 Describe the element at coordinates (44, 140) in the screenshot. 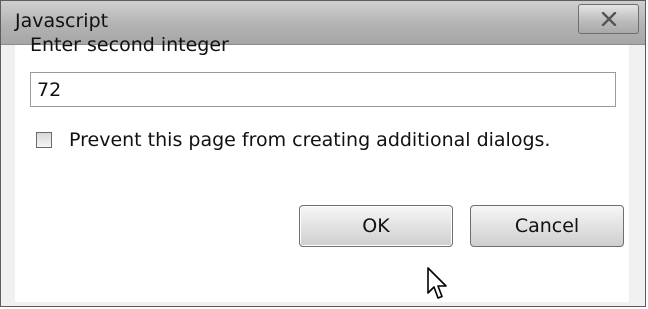

I see `prevent-dialogs-checkbox` at that location.